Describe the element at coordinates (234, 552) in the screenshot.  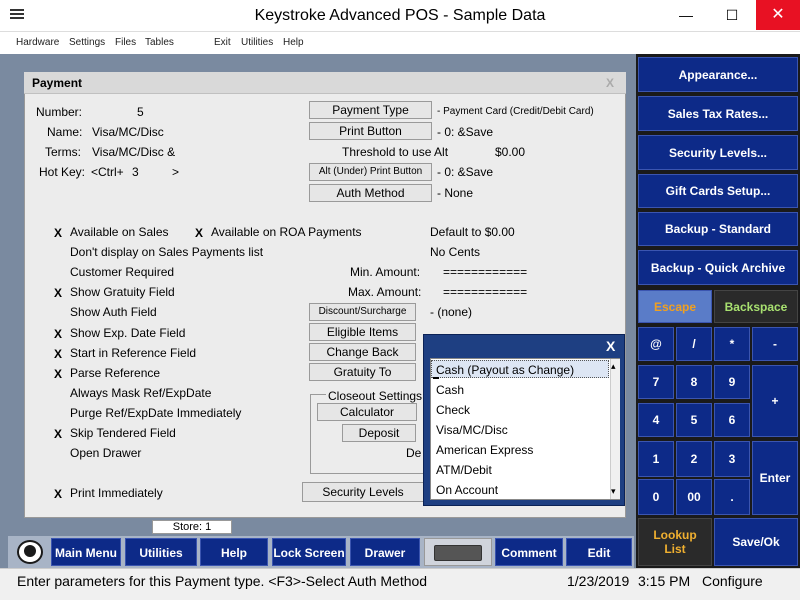
I see `help-button: Help` at that location.